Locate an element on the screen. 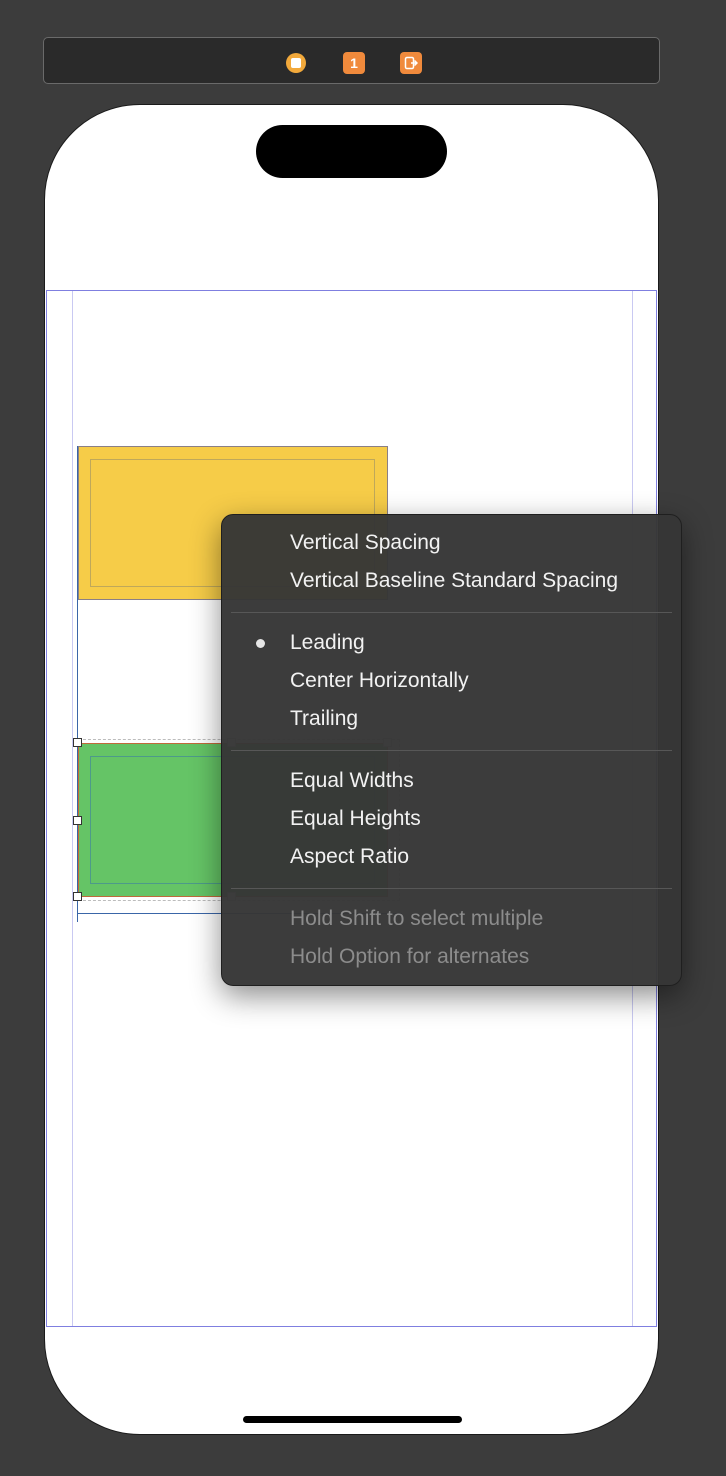 This screenshot has height=1476, width=726. menu-item-label: Trailing is located at coordinates (324, 718).